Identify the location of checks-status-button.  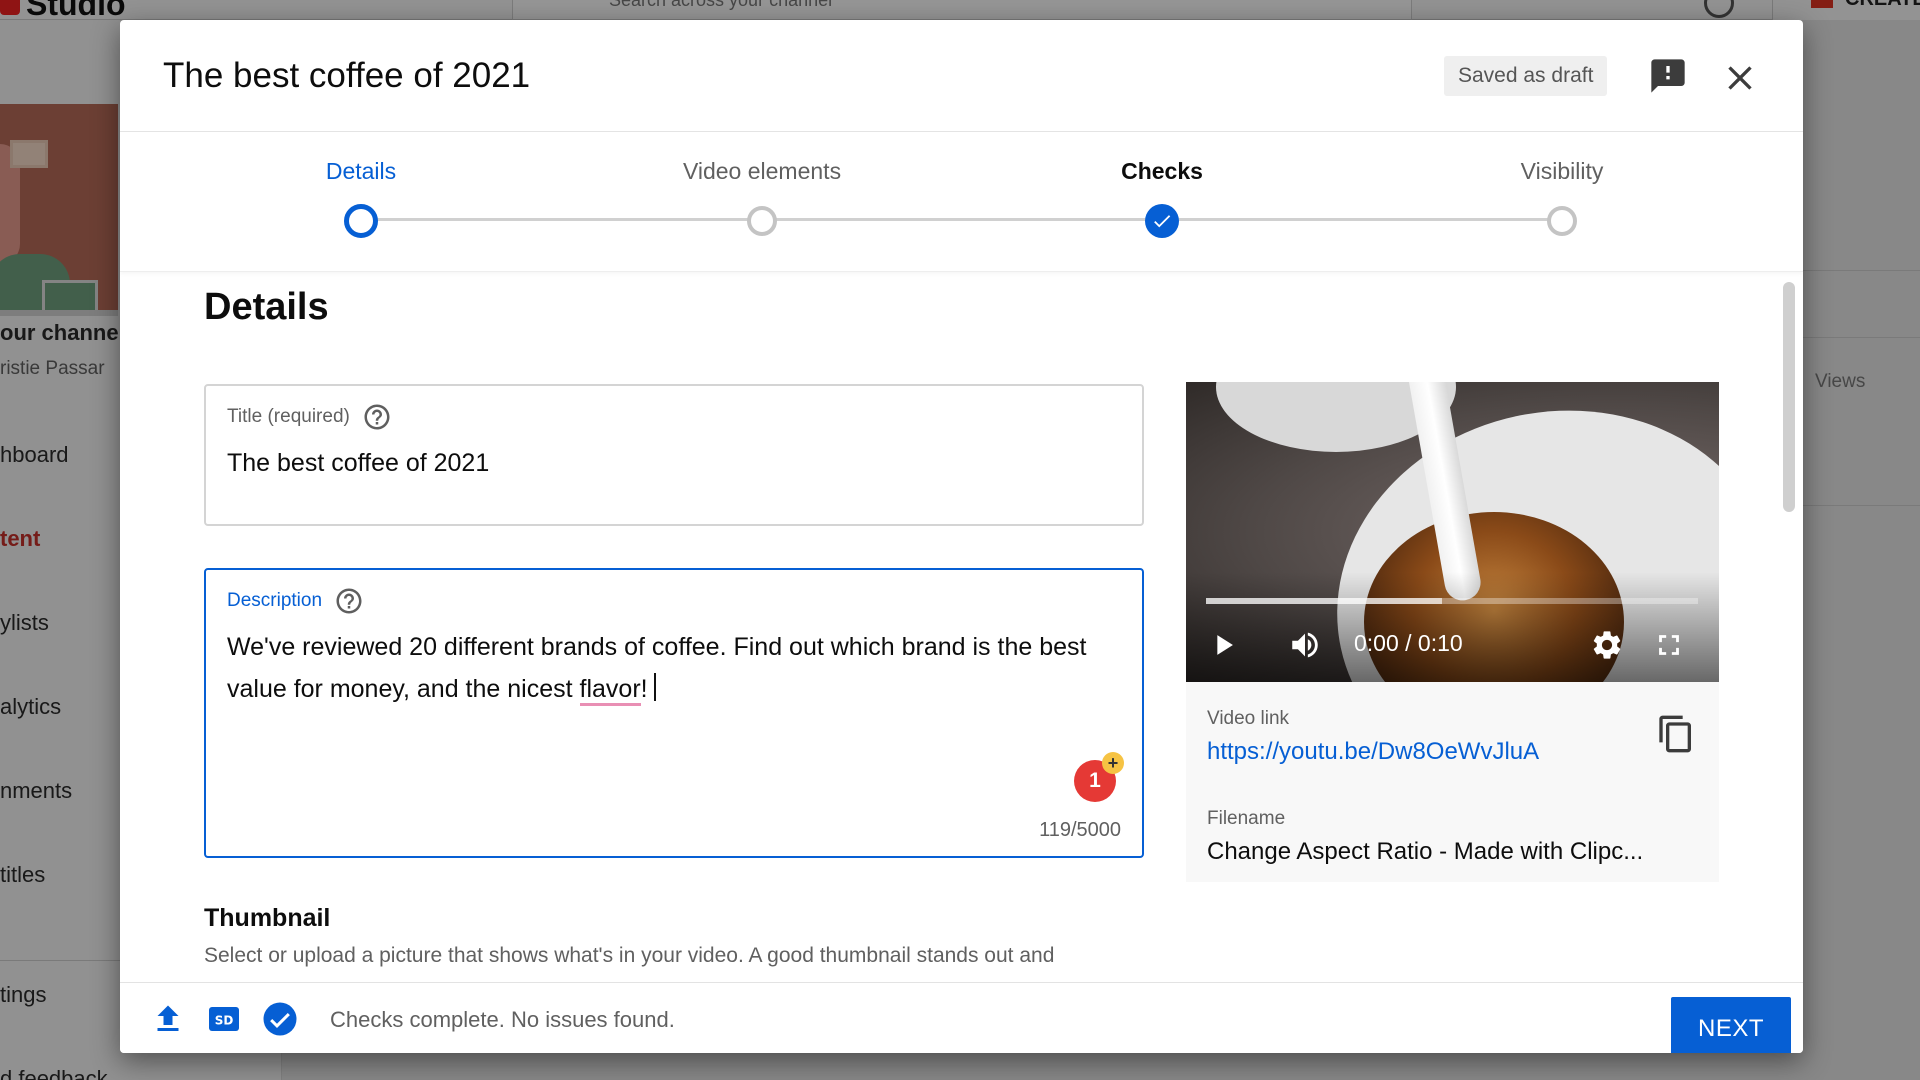
(280, 1019).